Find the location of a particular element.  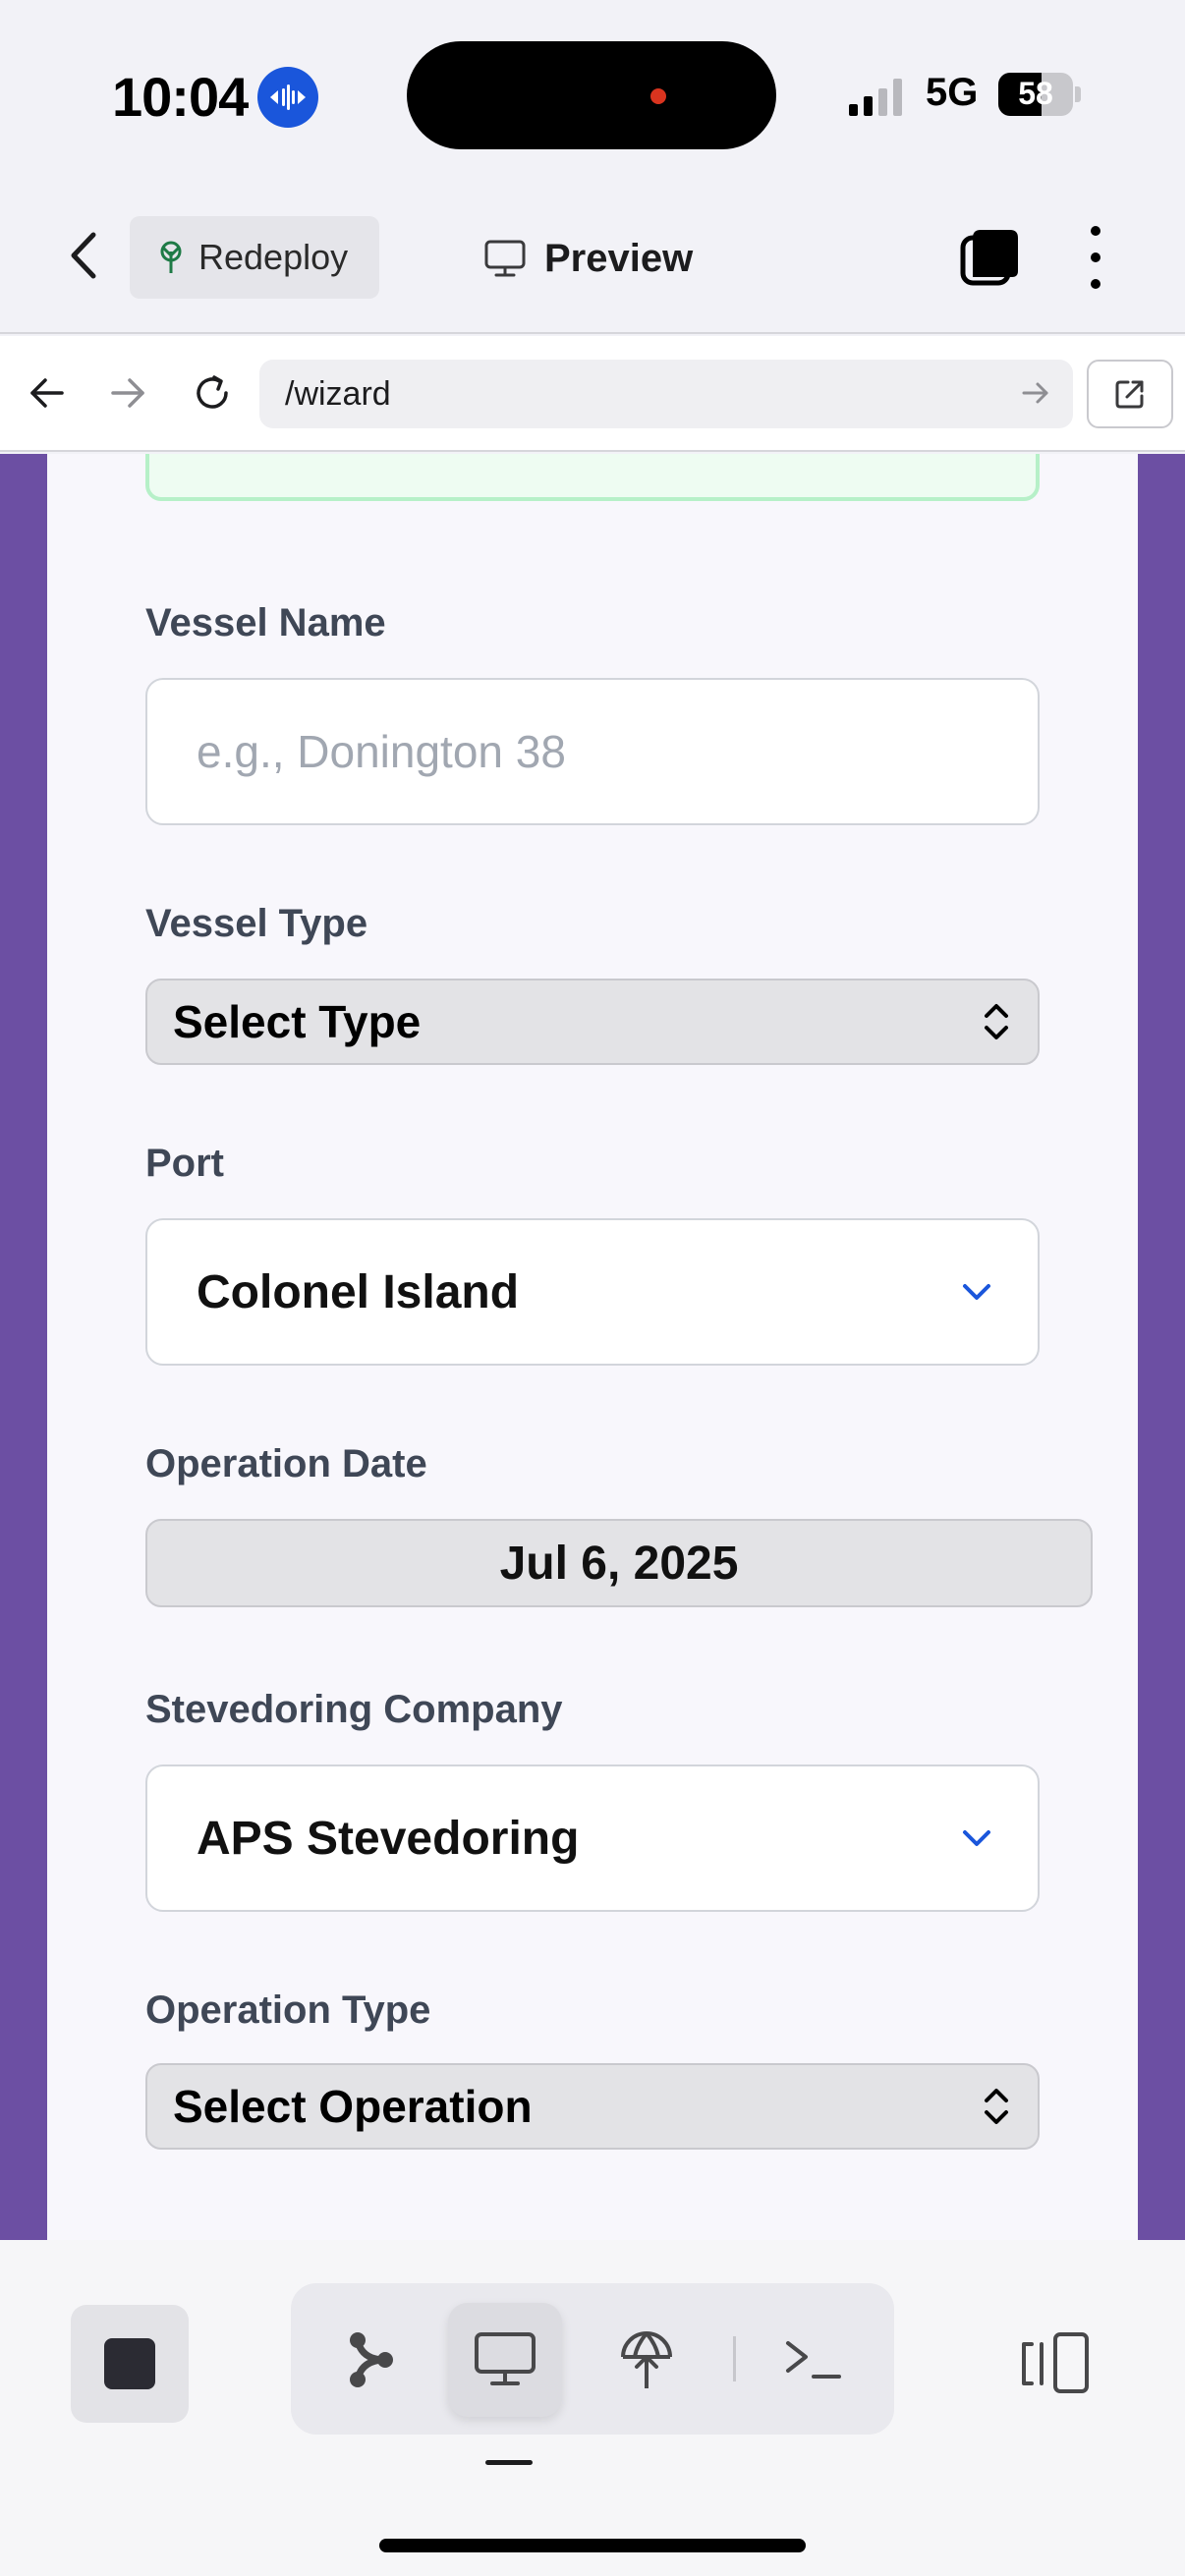

url-text: /wizard is located at coordinates (338, 393).